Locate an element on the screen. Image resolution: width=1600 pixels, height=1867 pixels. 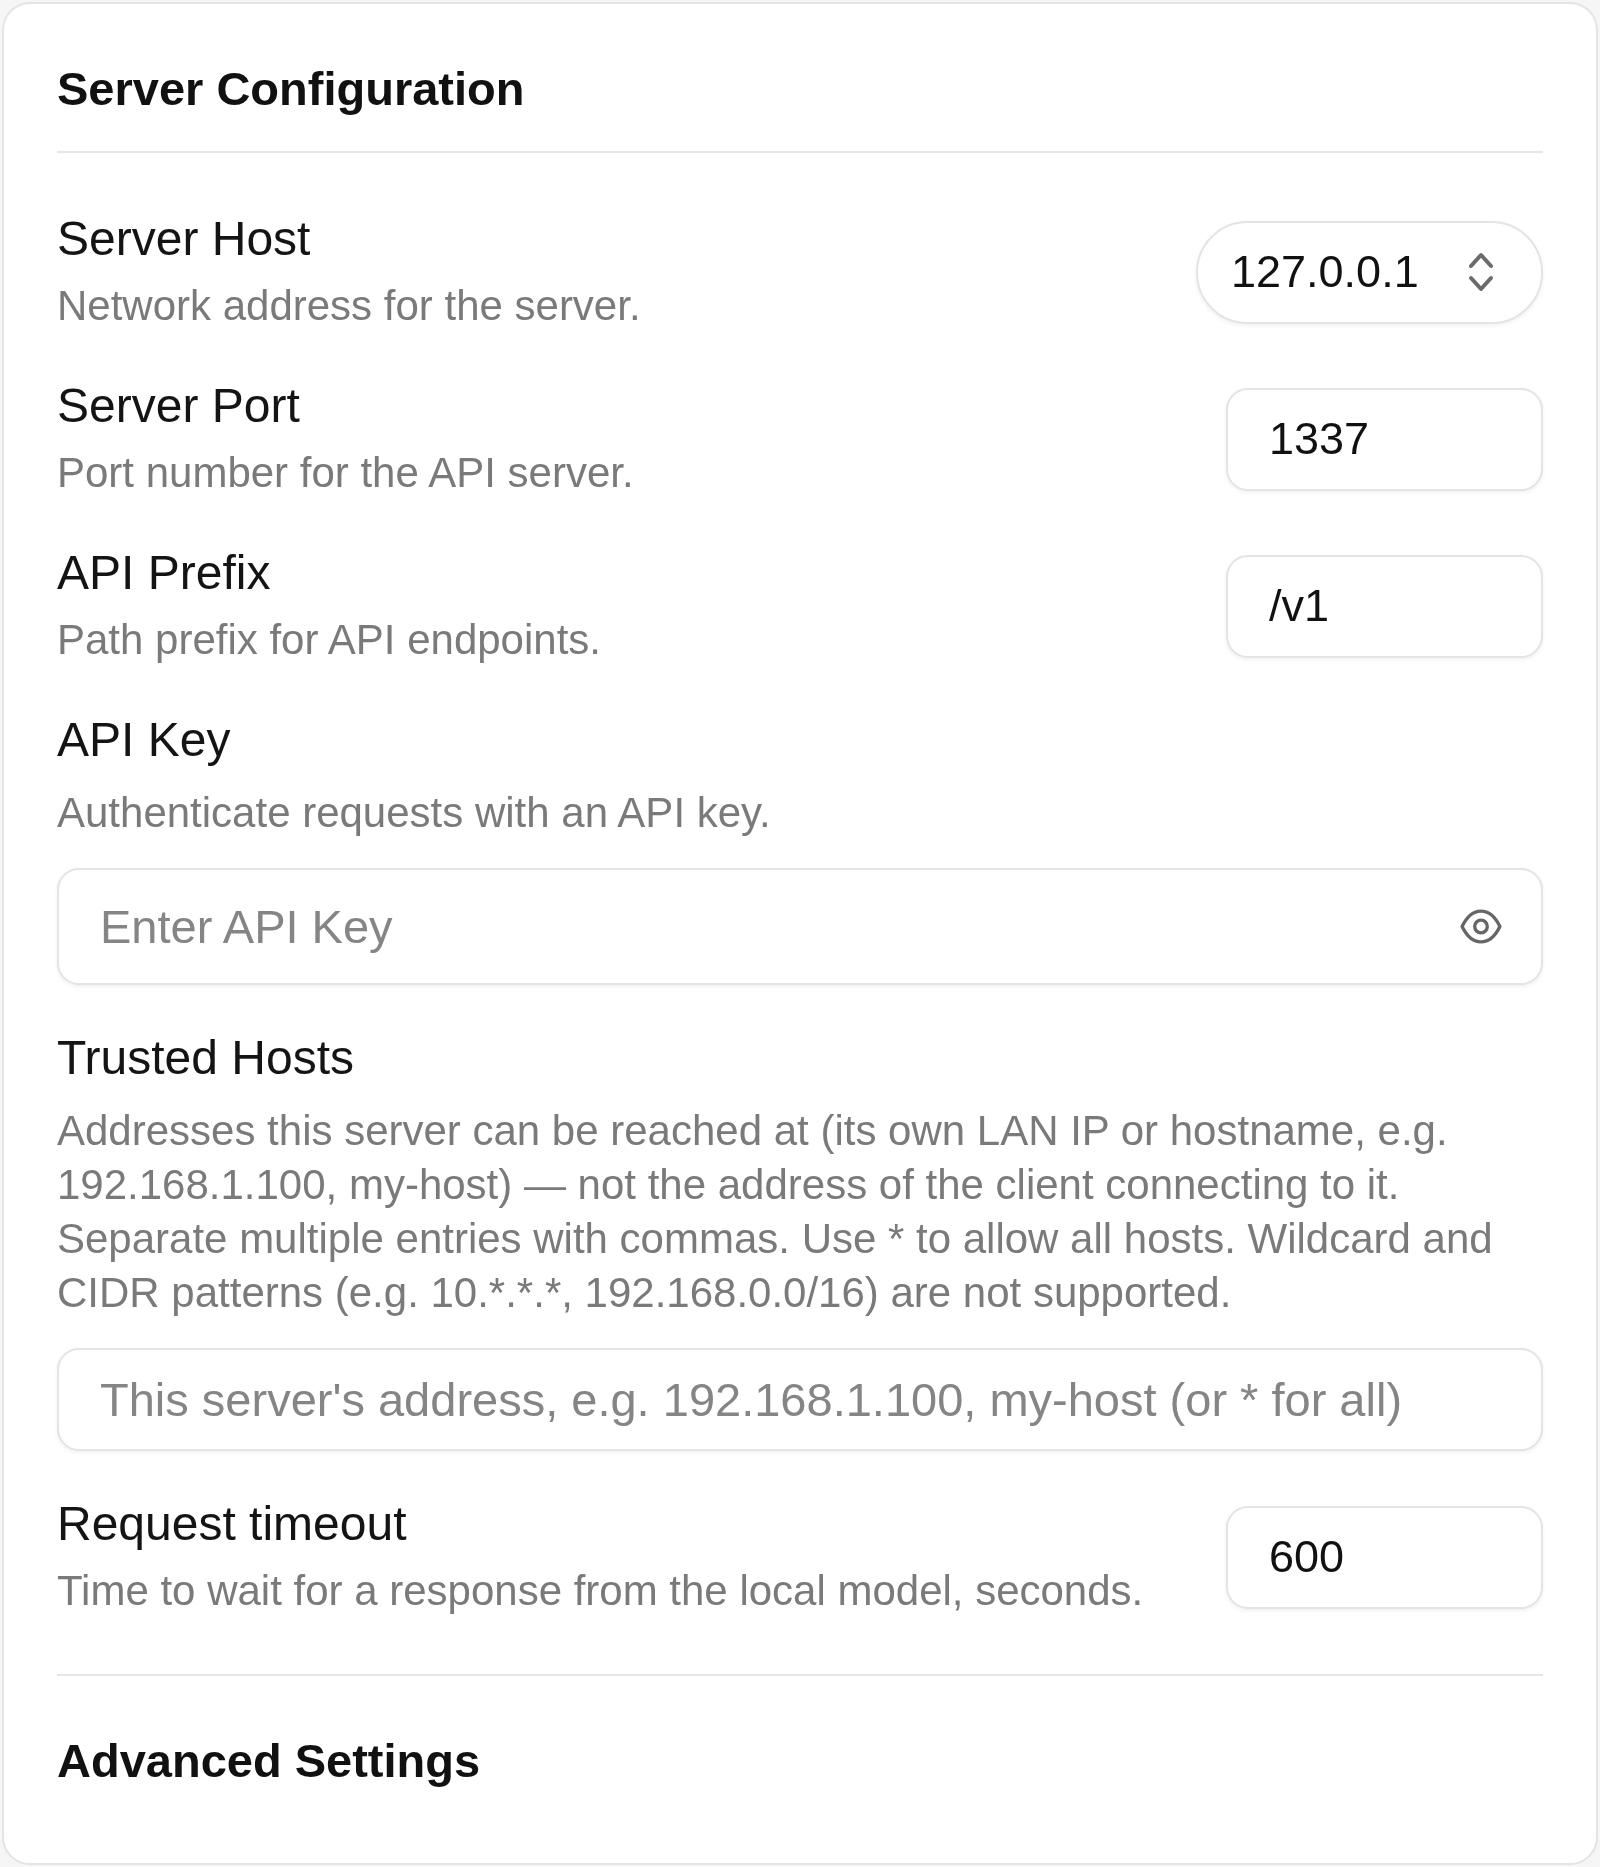
section-title: Advanced Settings is located at coordinates (269, 1761).